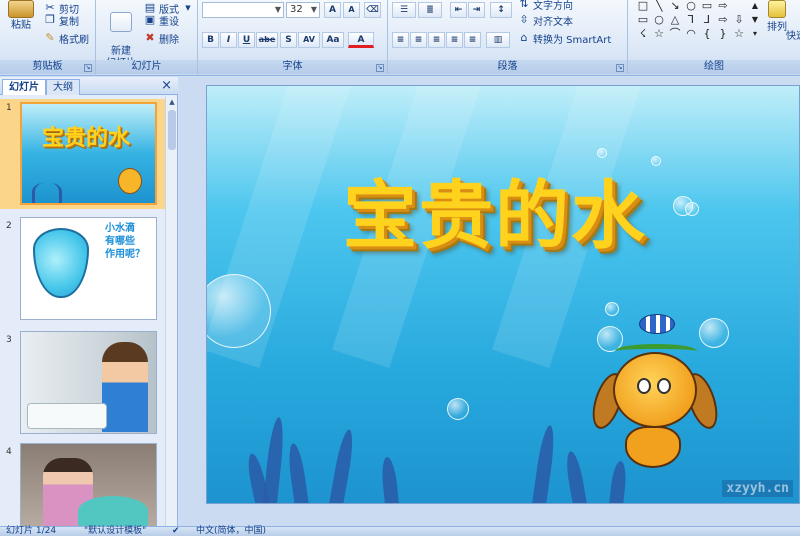 The height and width of the screenshot is (536, 800). Describe the element at coordinates (659, 6) in the screenshot. I see `line-shape-icon: ╲` at that location.